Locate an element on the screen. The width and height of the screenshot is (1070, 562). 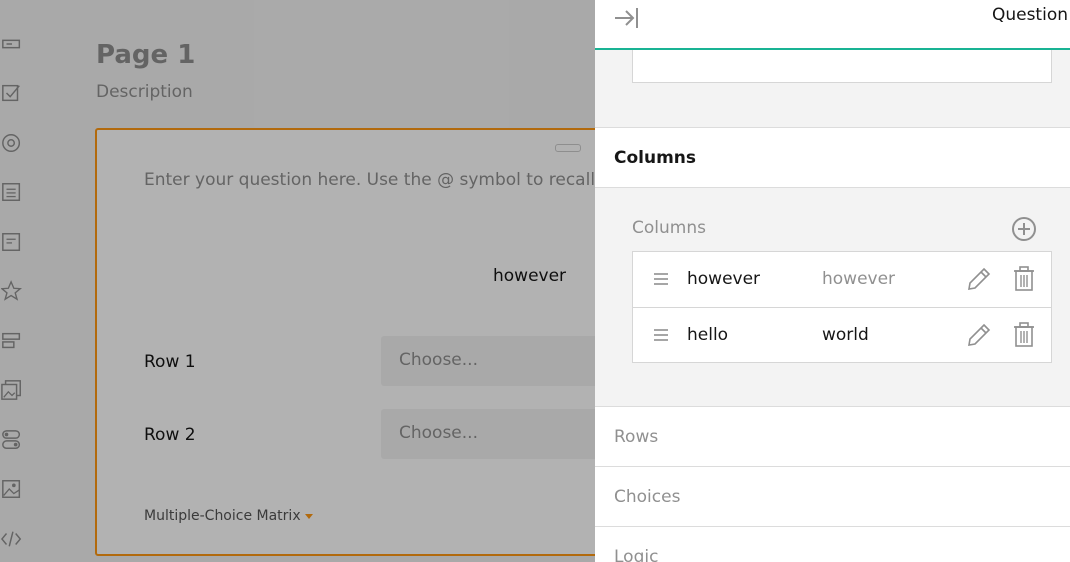
columns-item-list: however however hello world is located at coordinates (842, 307).